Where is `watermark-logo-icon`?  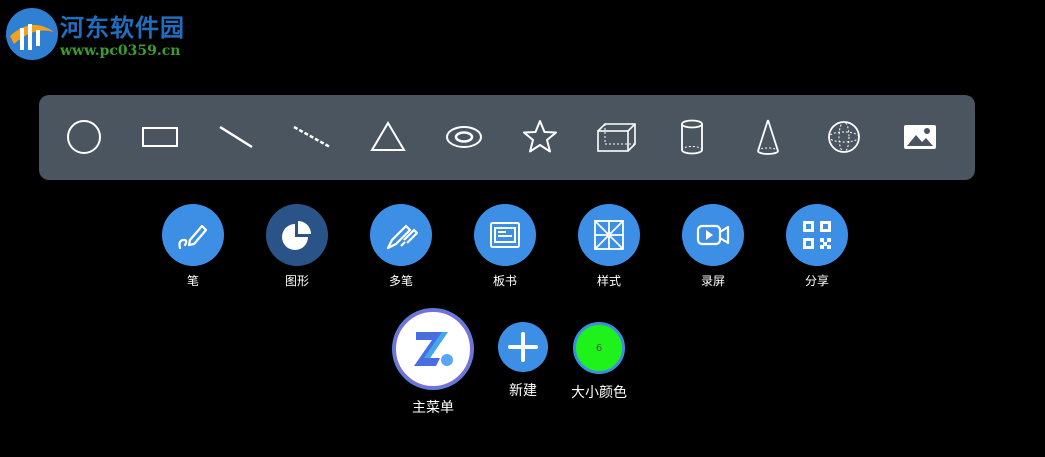
watermark-logo-icon is located at coordinates (32, 34).